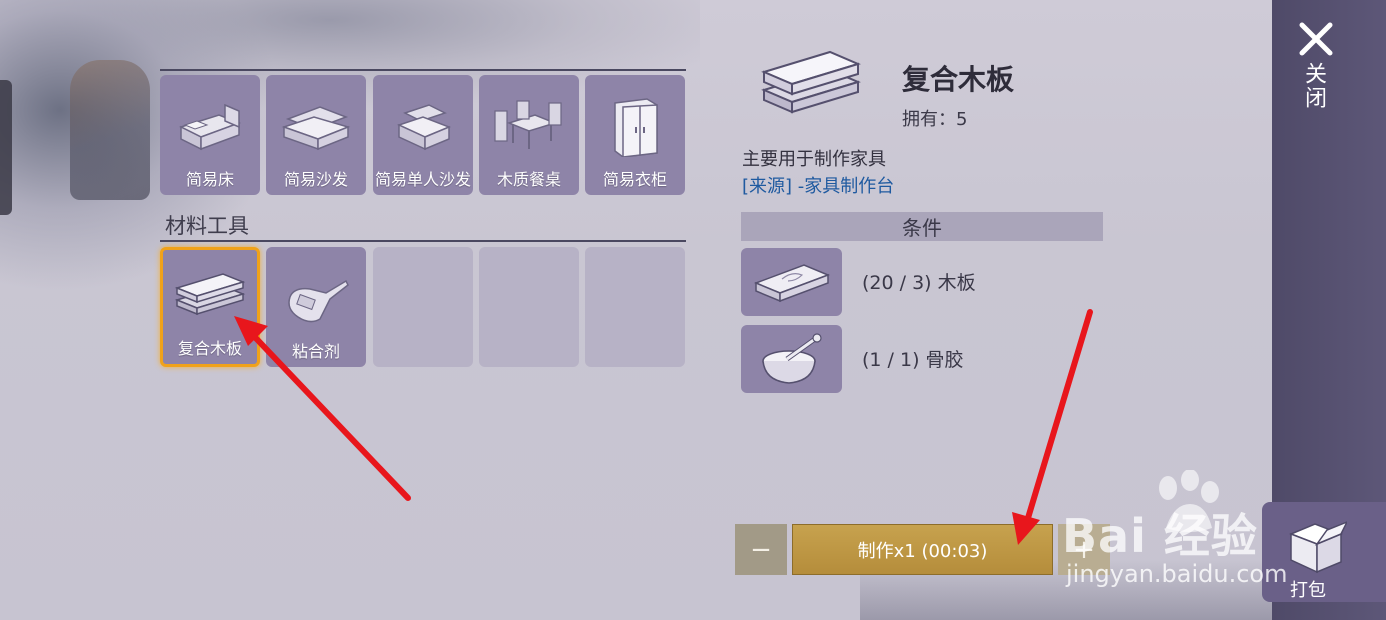  I want to click on craft-button: 制作x1 (00:03), so click(922, 549).